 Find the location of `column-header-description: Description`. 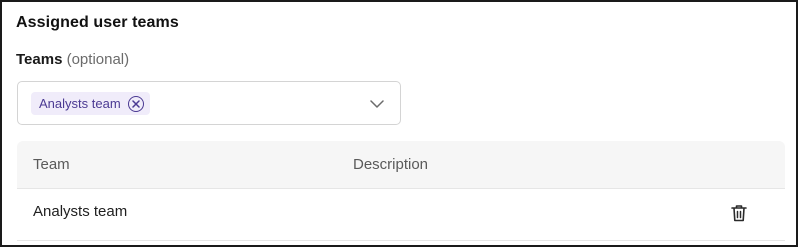

column-header-description: Description is located at coordinates (391, 164).